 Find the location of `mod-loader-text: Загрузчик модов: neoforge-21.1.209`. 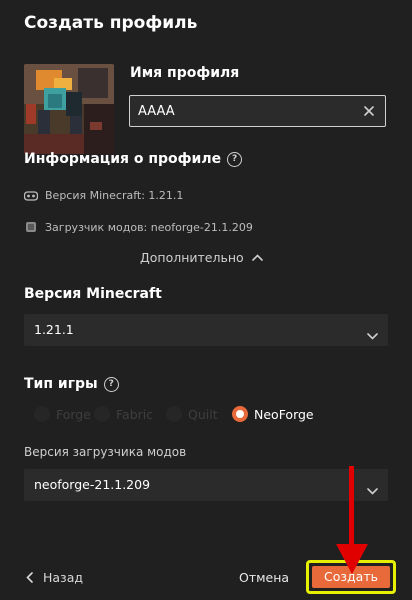

mod-loader-text: Загрузчик модов: neoforge-21.1.209 is located at coordinates (149, 227).